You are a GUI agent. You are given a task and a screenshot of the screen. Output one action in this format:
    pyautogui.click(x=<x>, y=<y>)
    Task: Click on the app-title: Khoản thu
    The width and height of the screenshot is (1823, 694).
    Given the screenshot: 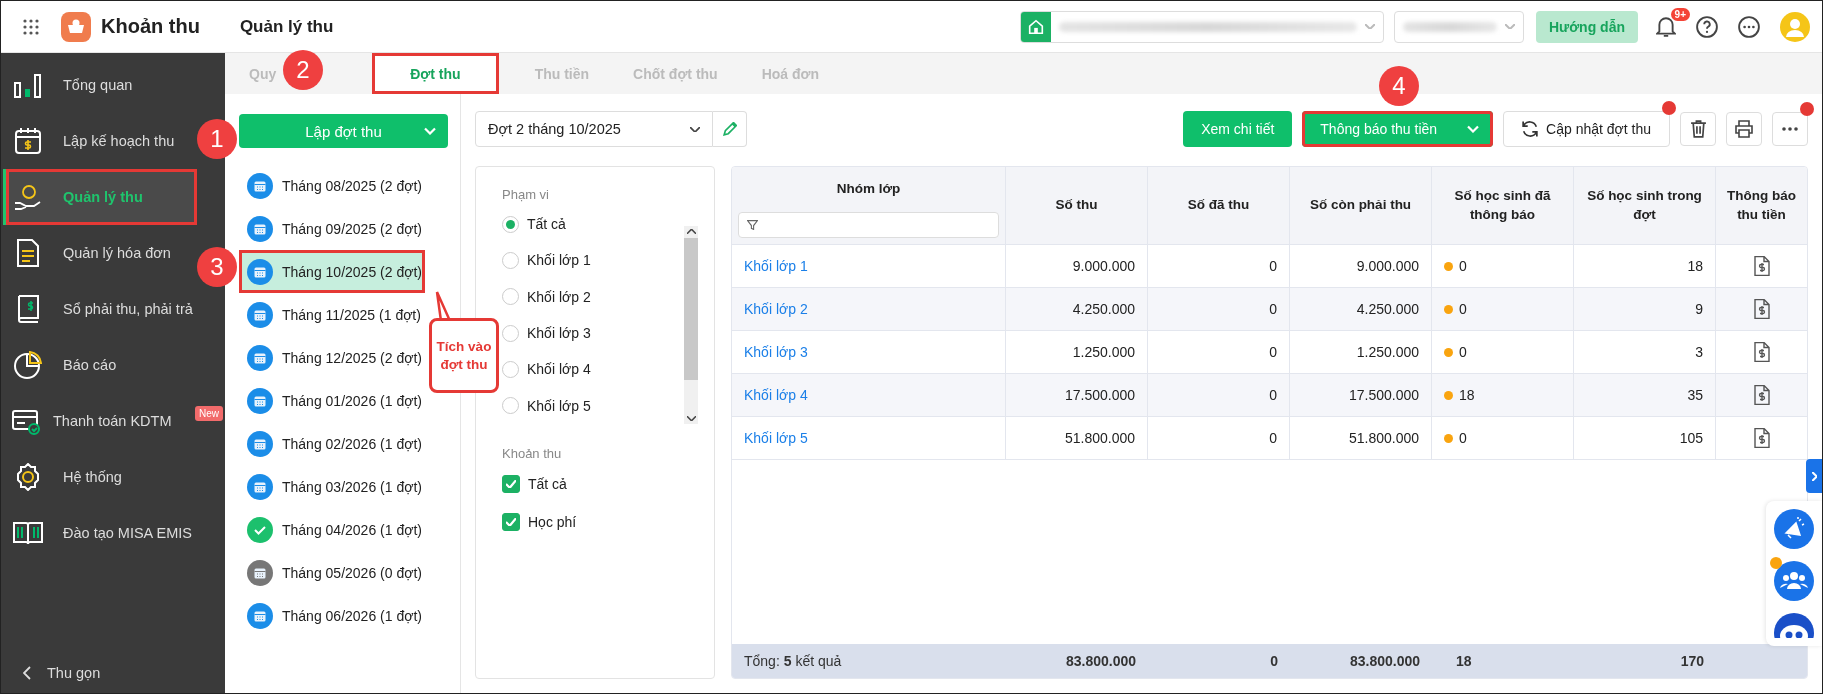 What is the action you would take?
    pyautogui.click(x=150, y=26)
    